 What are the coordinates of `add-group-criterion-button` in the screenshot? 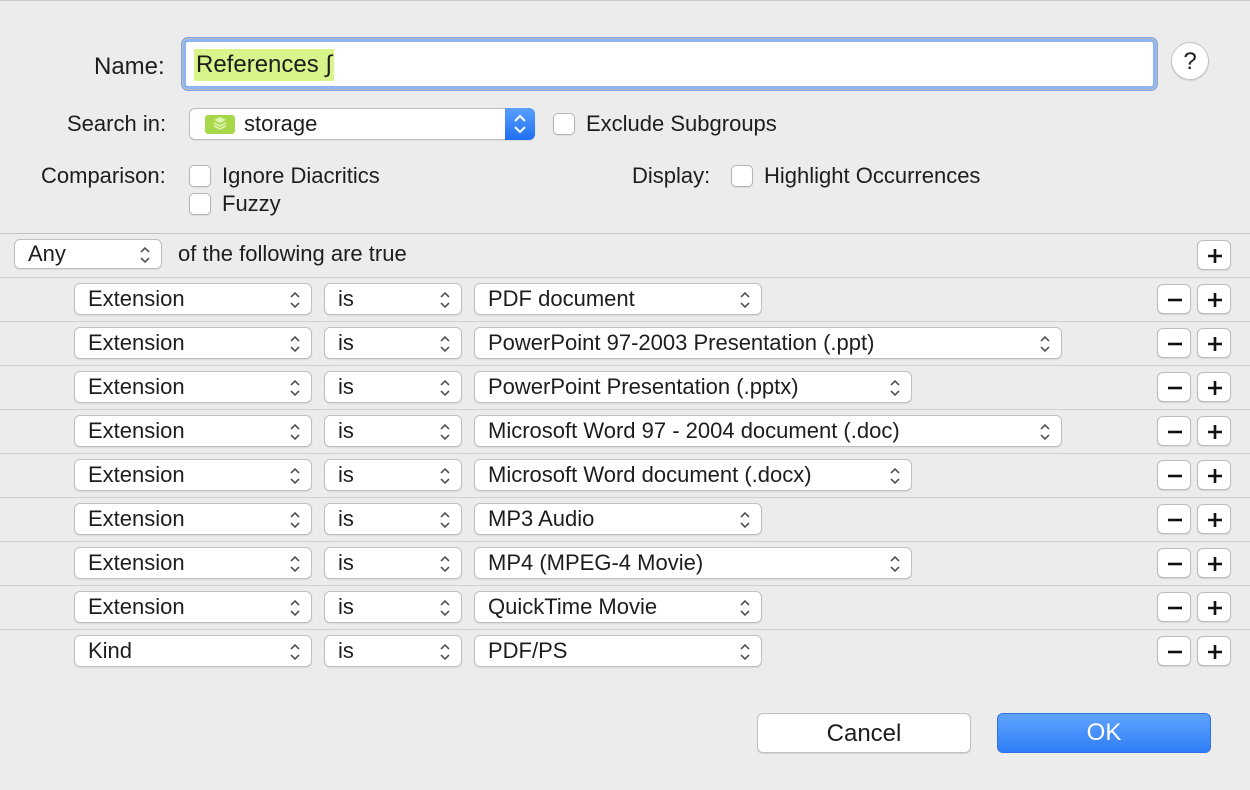 It's located at (1214, 255).